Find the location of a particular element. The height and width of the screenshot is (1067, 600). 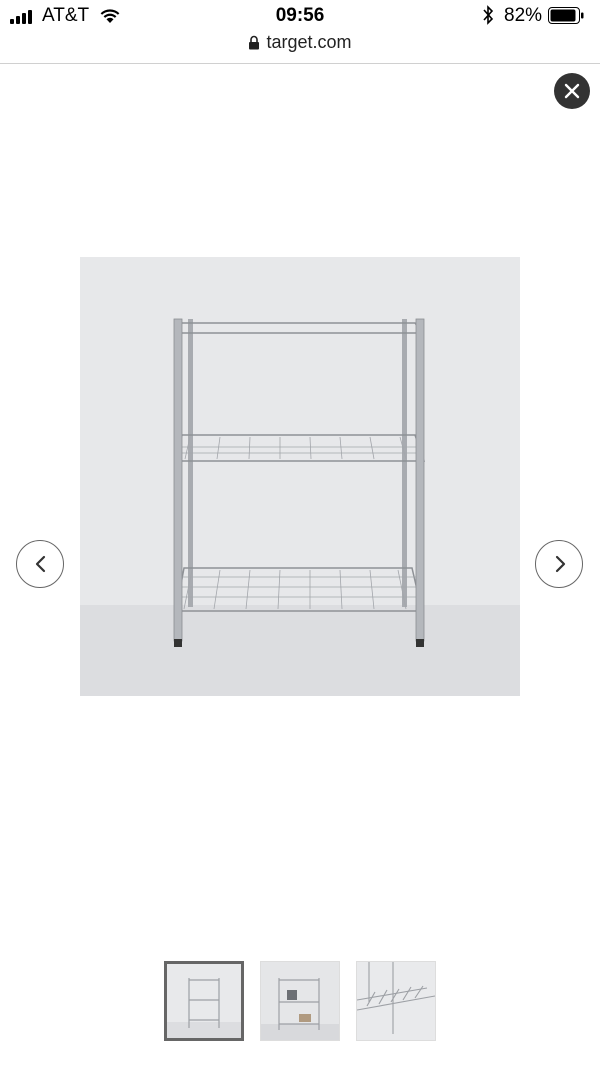

close-icon is located at coordinates (572, 91).